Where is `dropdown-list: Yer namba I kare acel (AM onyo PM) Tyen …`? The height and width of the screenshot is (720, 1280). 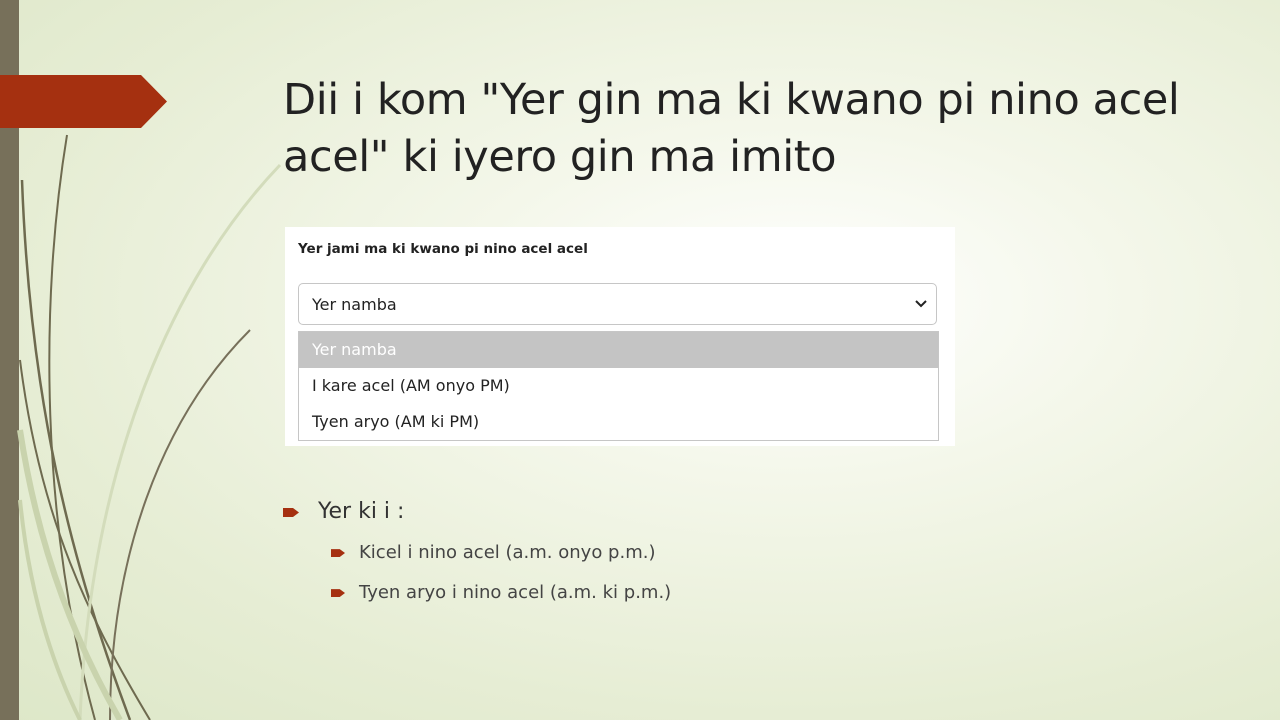
dropdown-list: Yer namba I kare acel (AM onyo PM) Tyen … is located at coordinates (618, 386).